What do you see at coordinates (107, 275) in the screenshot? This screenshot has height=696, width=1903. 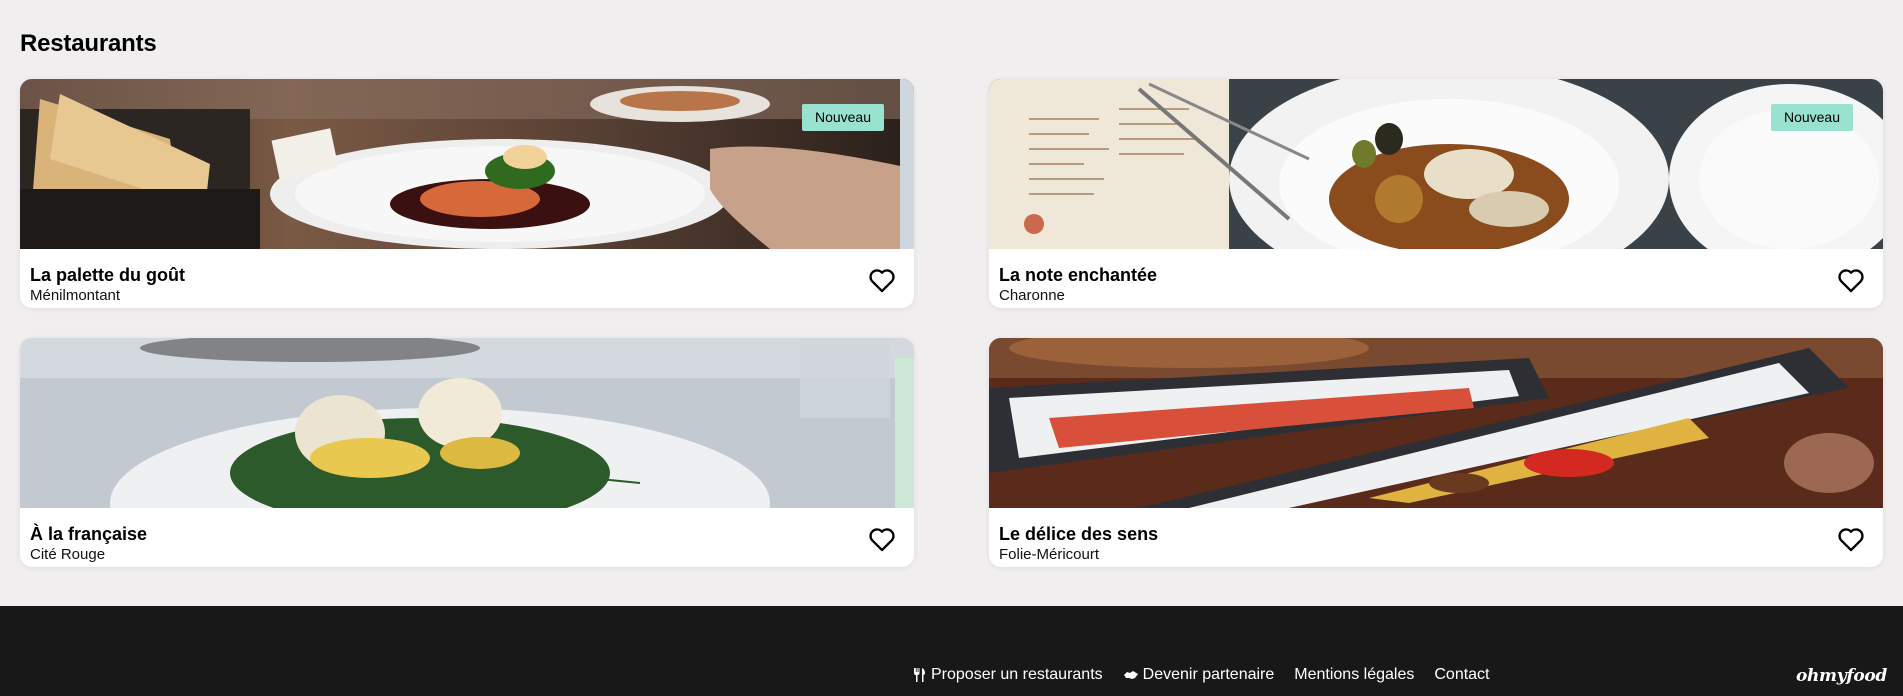 I see `restaurant-name: La palette du goût` at bounding box center [107, 275].